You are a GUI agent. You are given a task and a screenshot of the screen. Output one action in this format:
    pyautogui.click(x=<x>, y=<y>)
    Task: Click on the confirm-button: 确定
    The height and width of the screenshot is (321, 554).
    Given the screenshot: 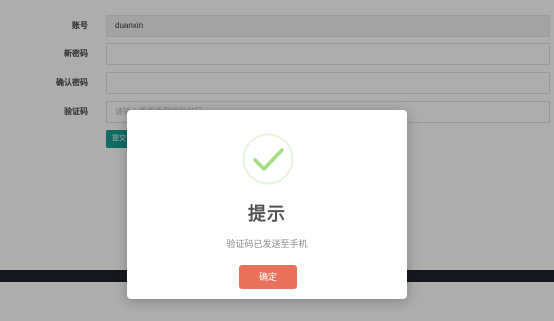 What is the action you would take?
    pyautogui.click(x=268, y=277)
    